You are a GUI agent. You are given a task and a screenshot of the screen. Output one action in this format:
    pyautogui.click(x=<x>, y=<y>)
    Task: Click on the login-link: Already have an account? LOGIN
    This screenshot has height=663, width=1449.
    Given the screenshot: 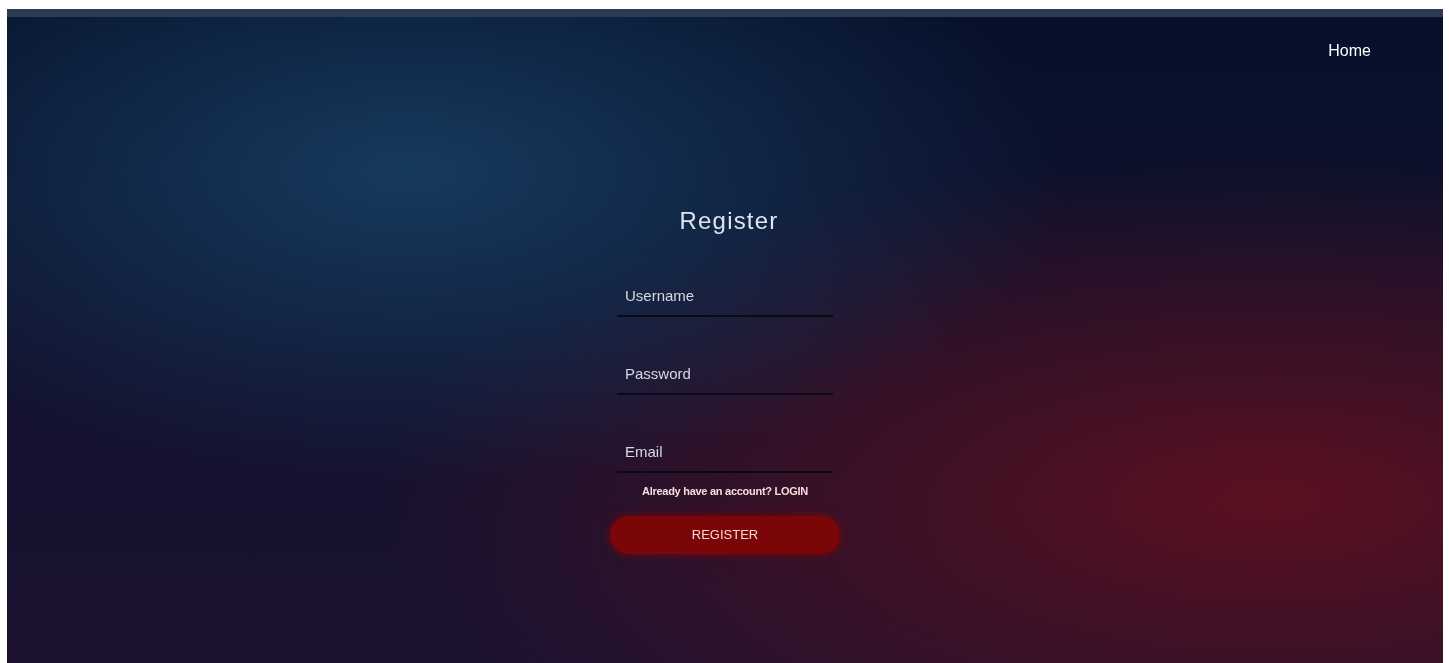 What is the action you would take?
    pyautogui.click(x=725, y=491)
    